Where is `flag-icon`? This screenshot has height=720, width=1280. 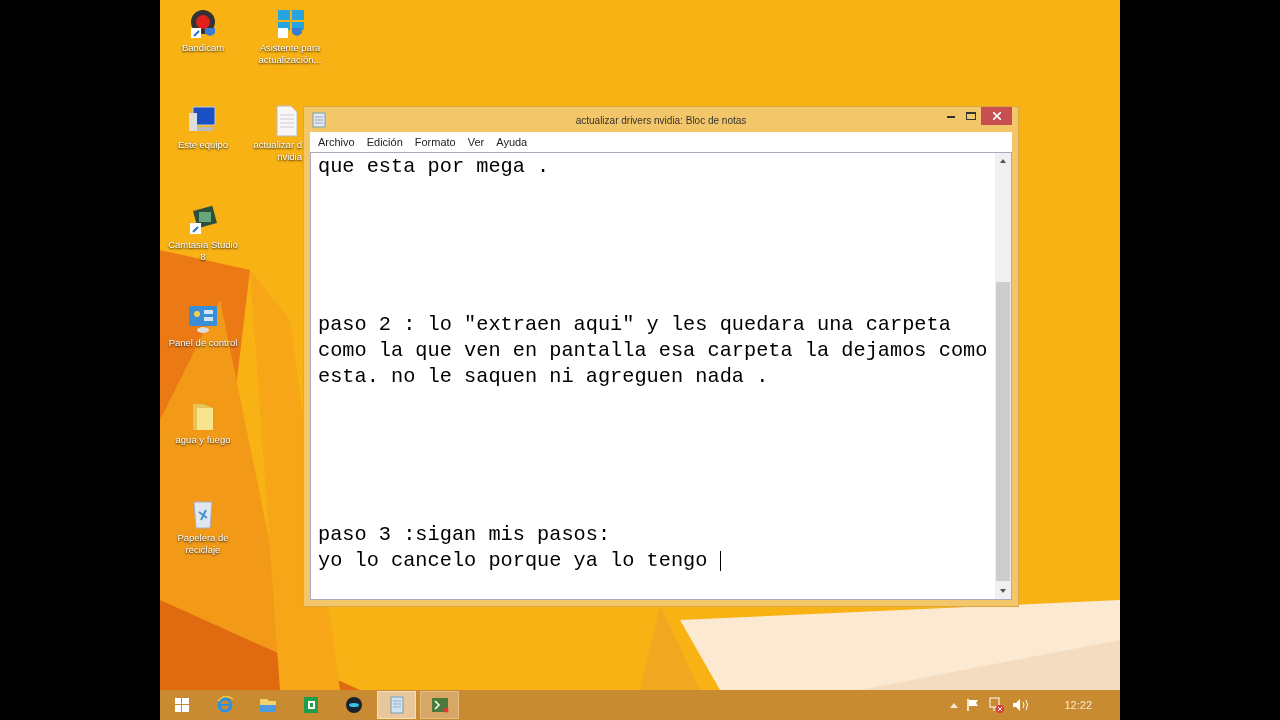 flag-icon is located at coordinates (973, 705).